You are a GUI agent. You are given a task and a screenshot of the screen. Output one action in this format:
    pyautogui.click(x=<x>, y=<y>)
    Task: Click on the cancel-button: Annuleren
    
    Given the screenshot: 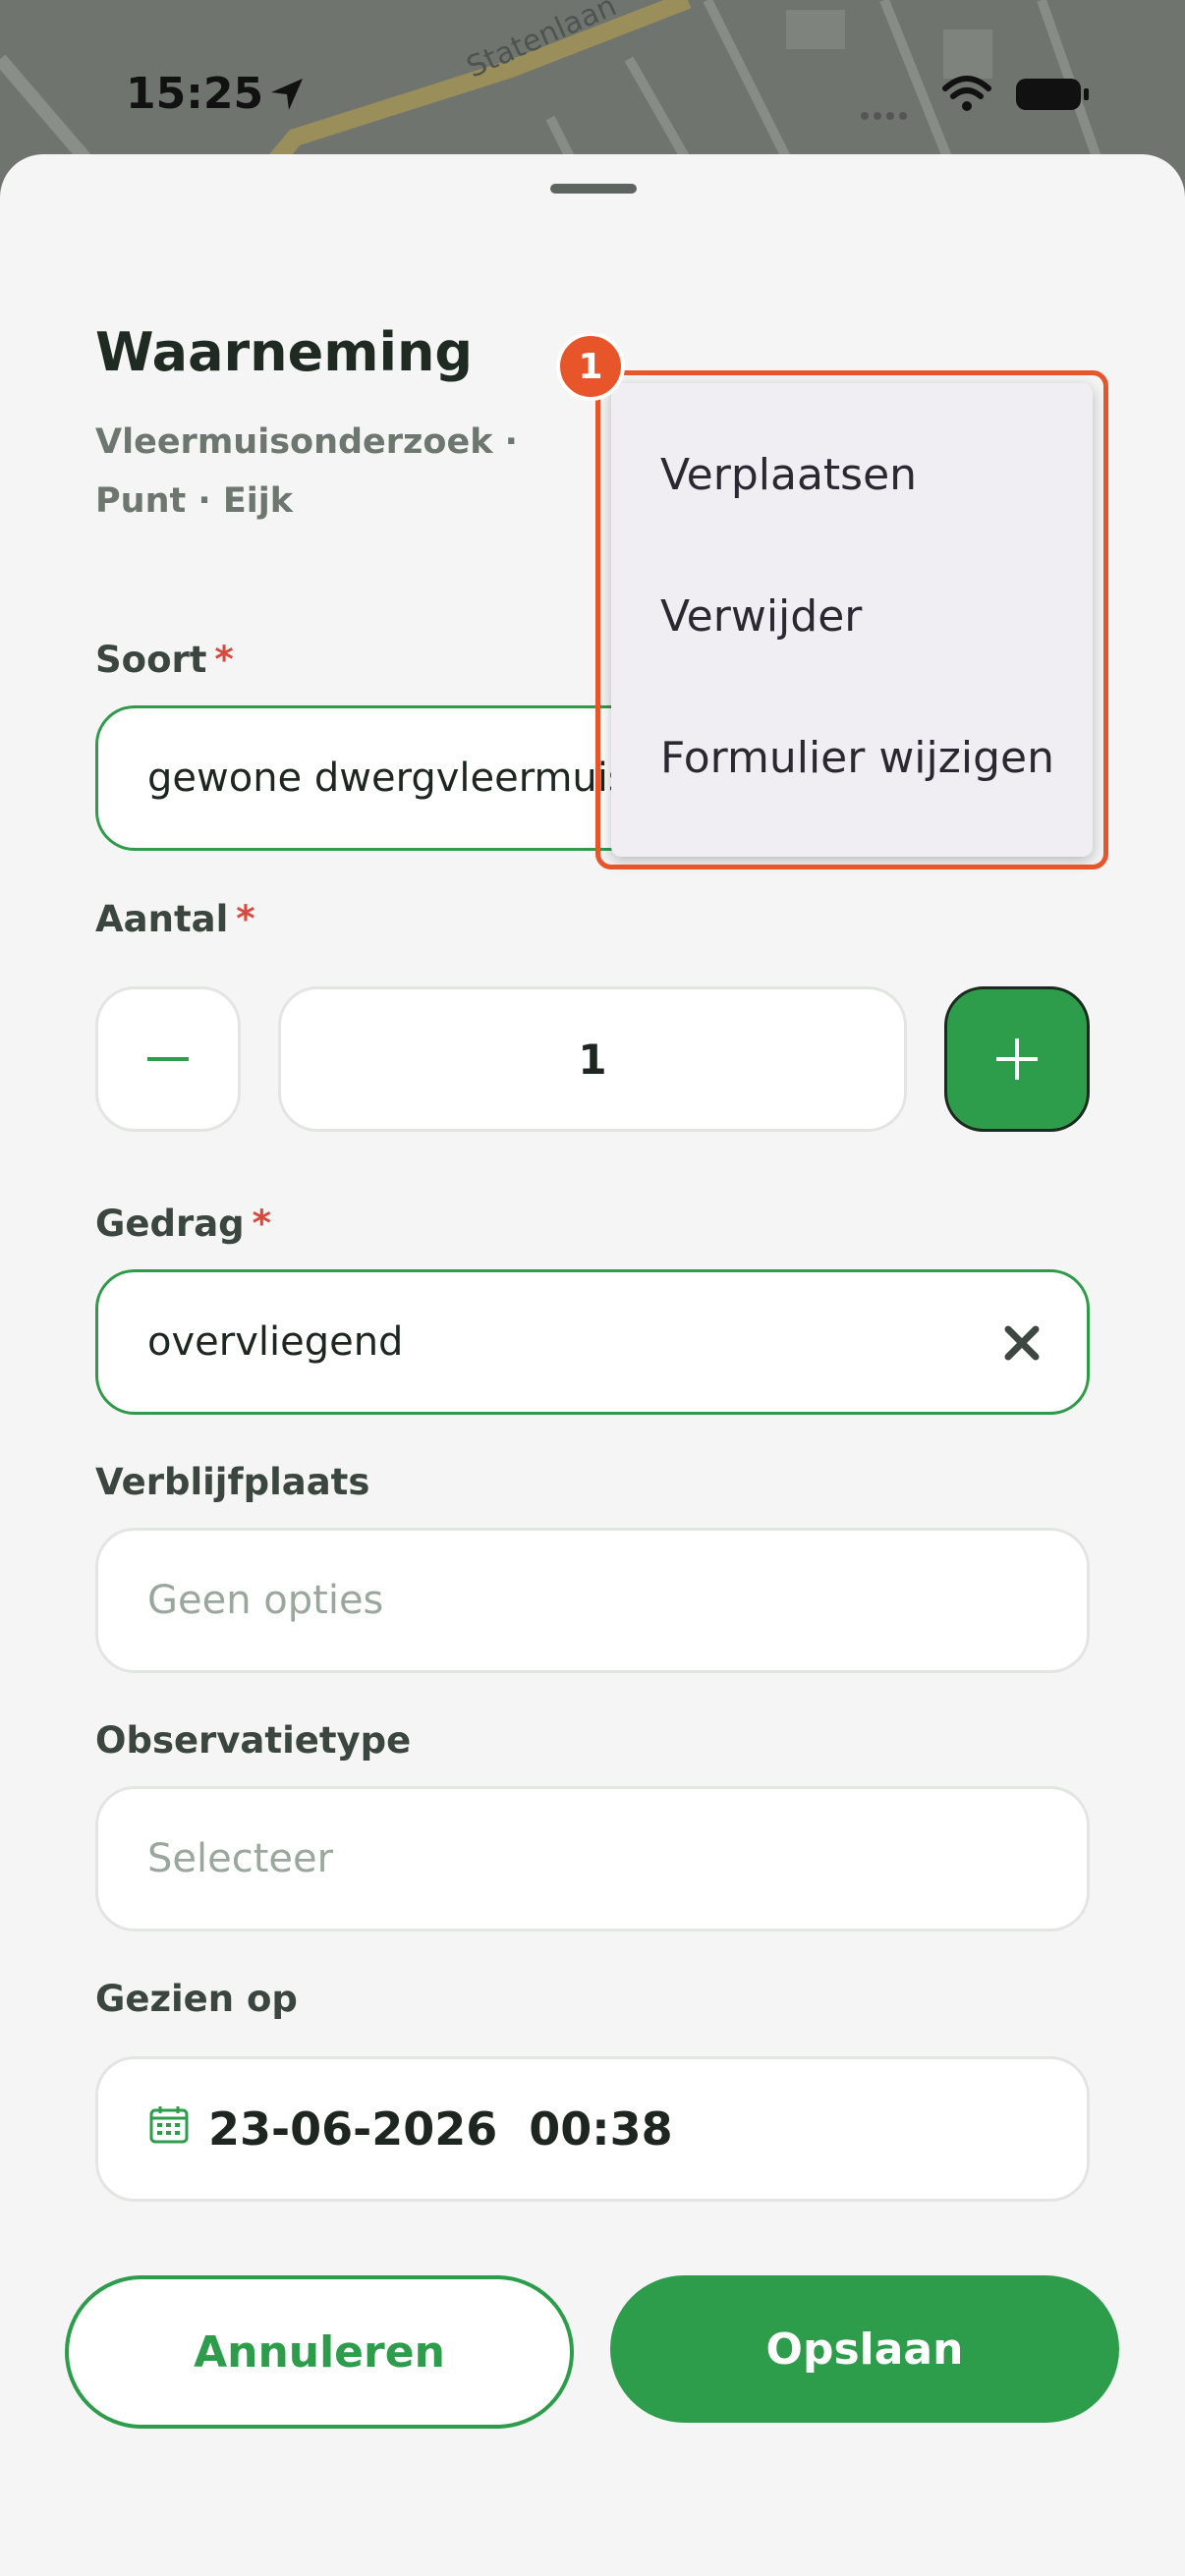 What is the action you would take?
    pyautogui.click(x=320, y=2352)
    